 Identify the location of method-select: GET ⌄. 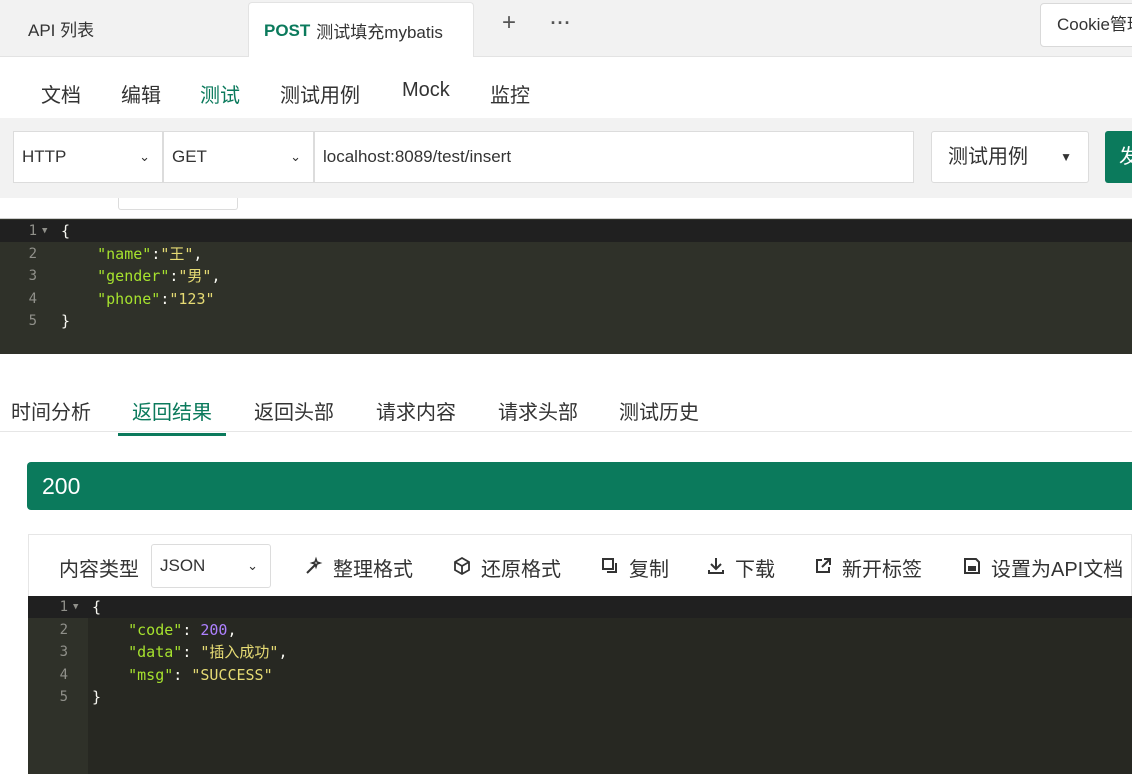
(238, 157).